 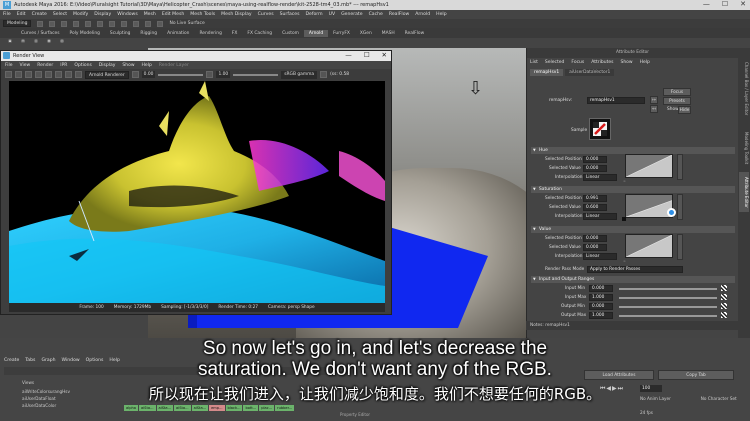 I want to click on render-view-titlebar: Render View — ☐ ✕, so click(x=196, y=56).